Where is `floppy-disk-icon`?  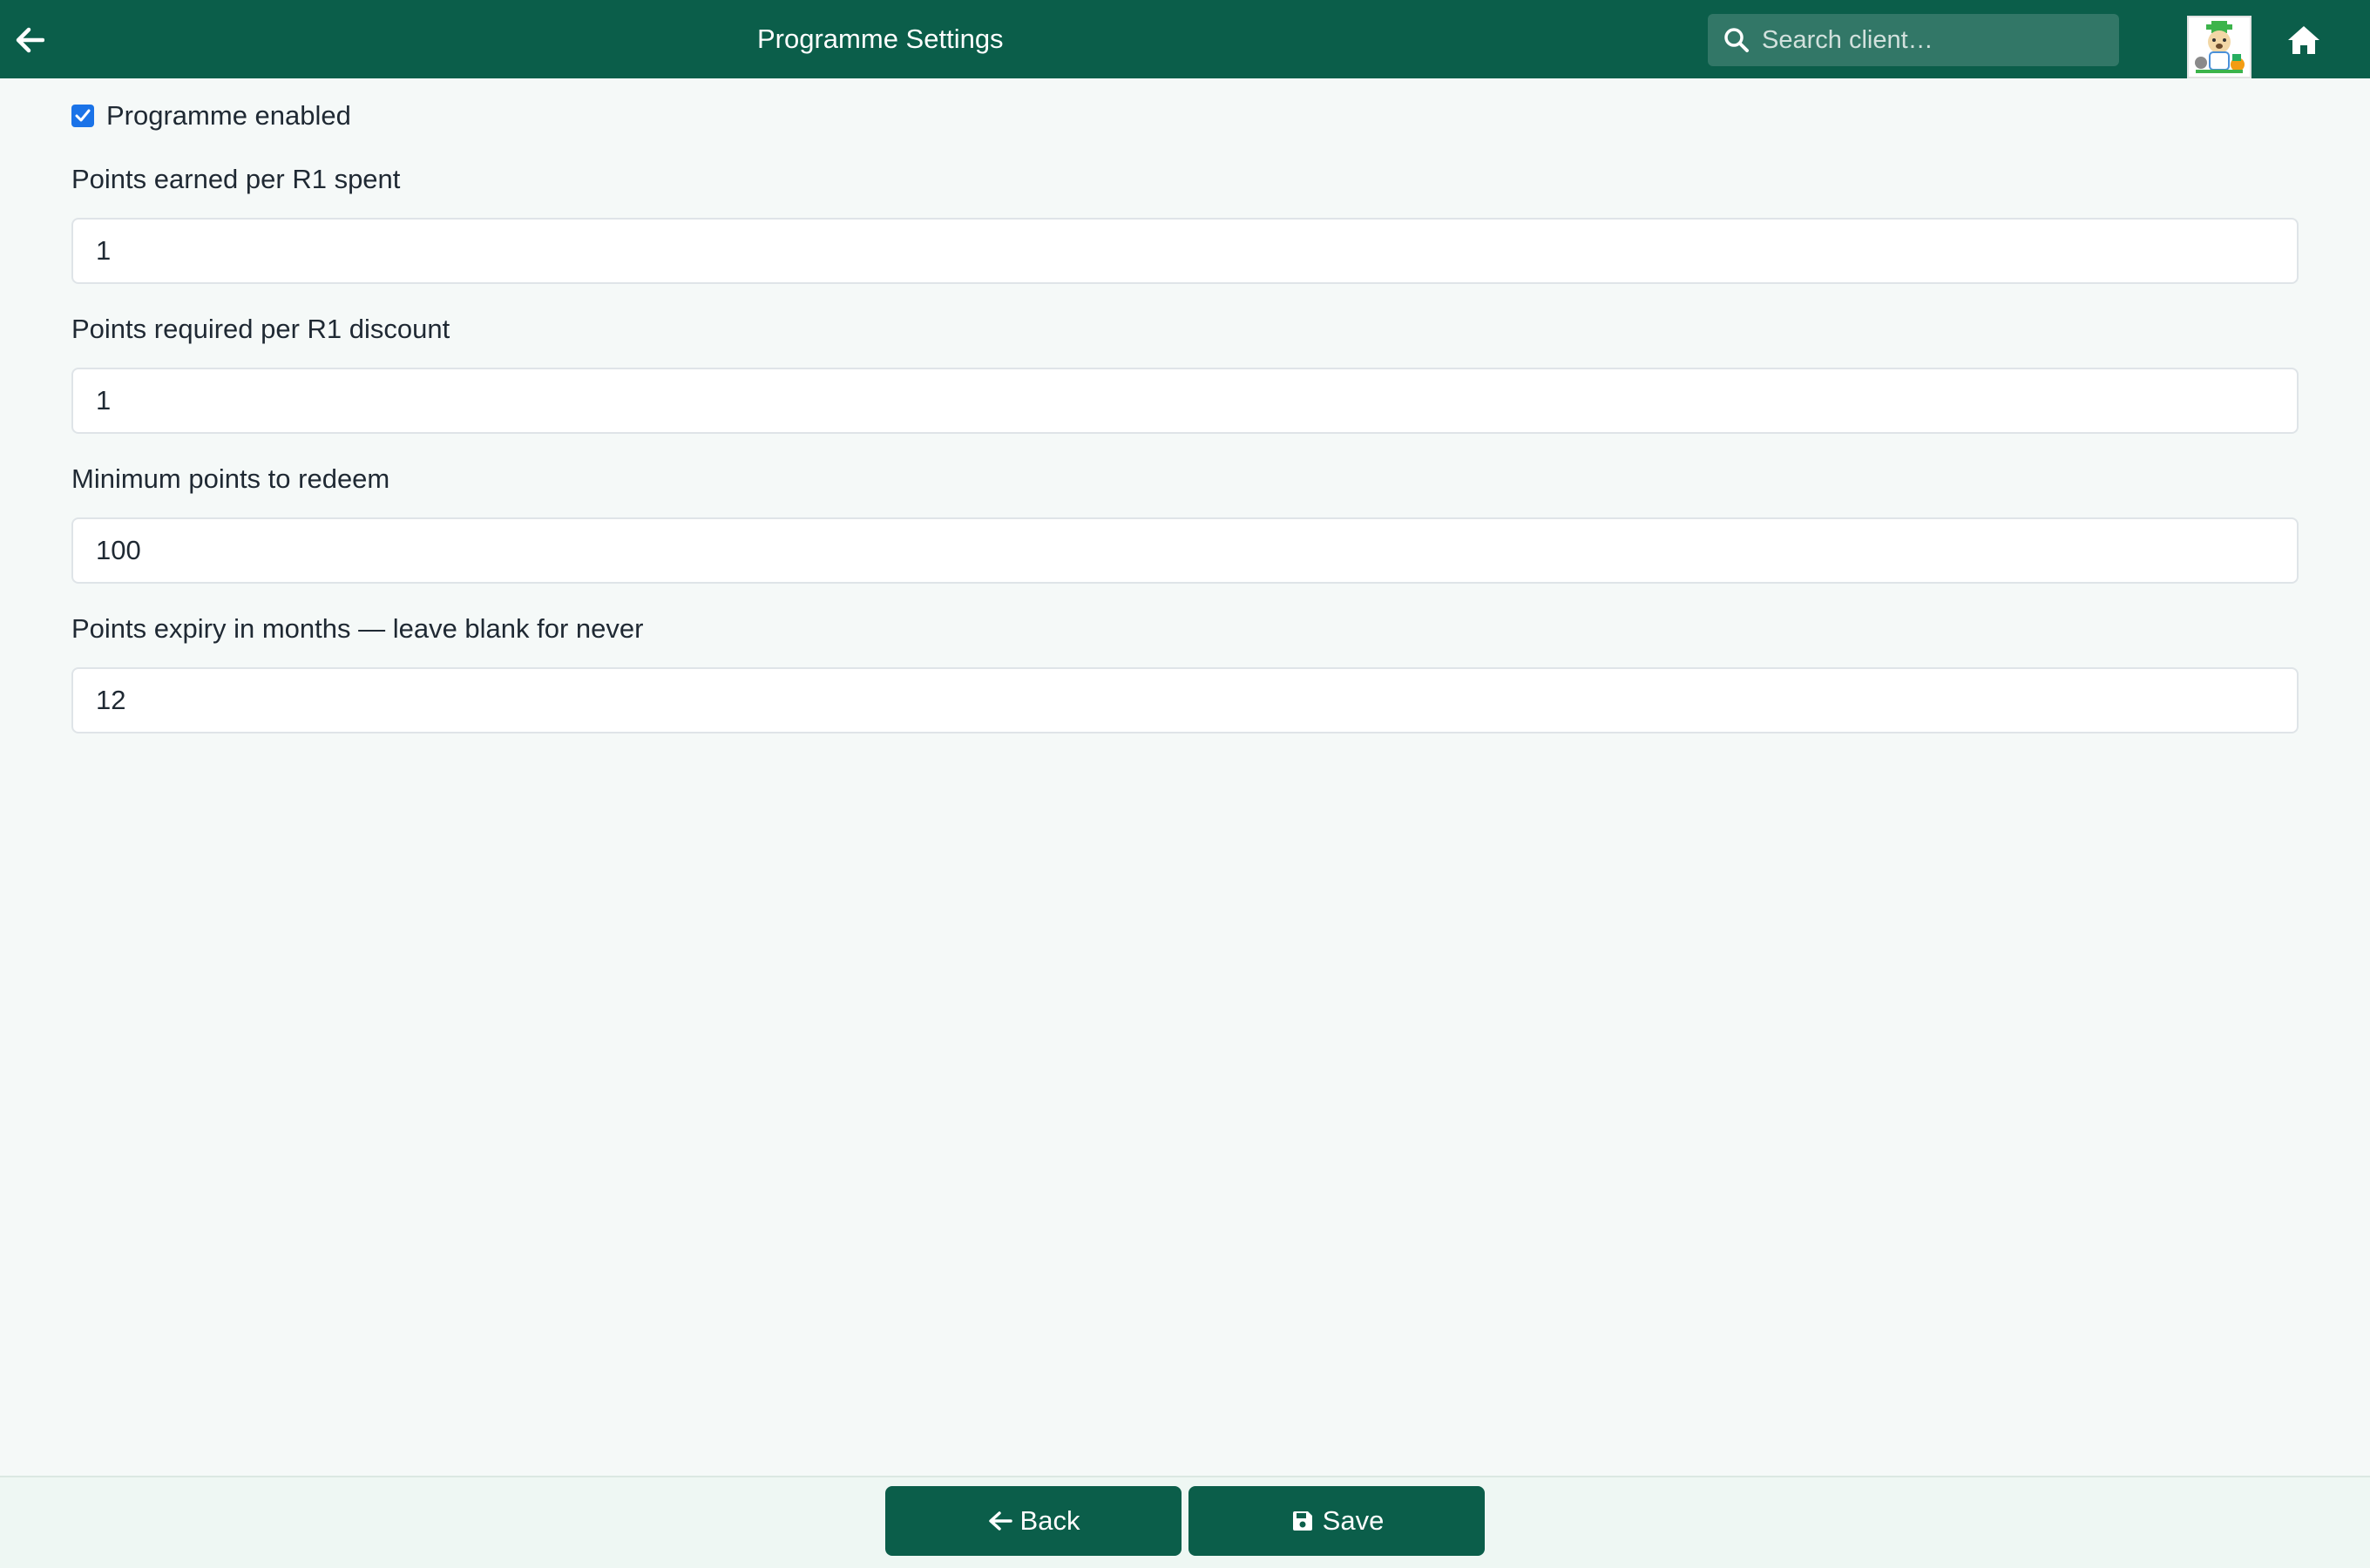 floppy-disk-icon is located at coordinates (1303, 1521).